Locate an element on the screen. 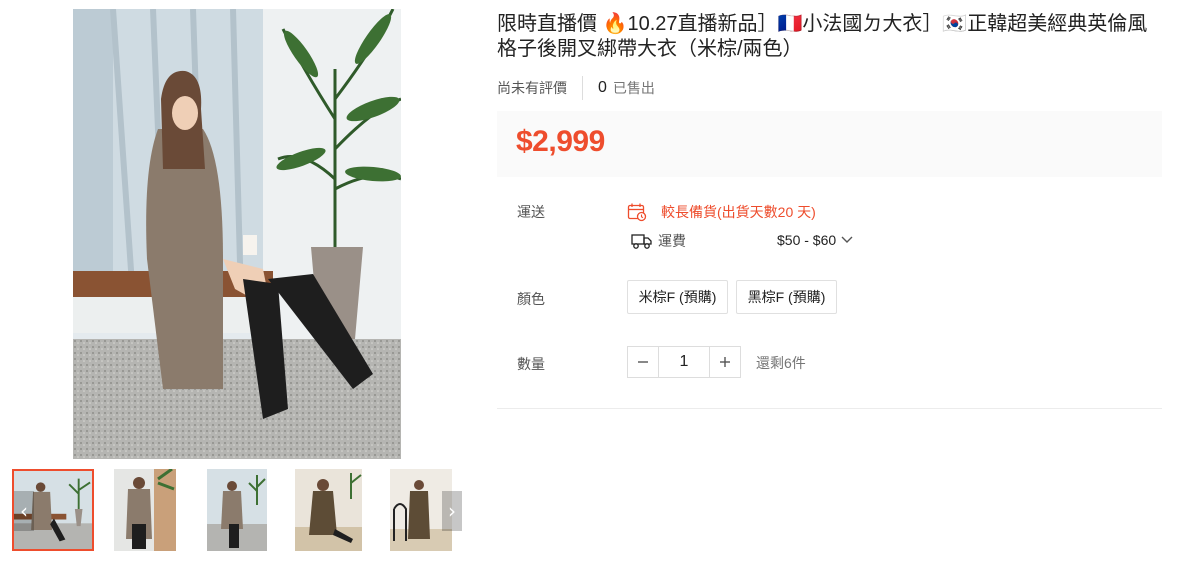 This screenshot has width=1180, height=564. shipping-label: 運送 is located at coordinates (531, 212).